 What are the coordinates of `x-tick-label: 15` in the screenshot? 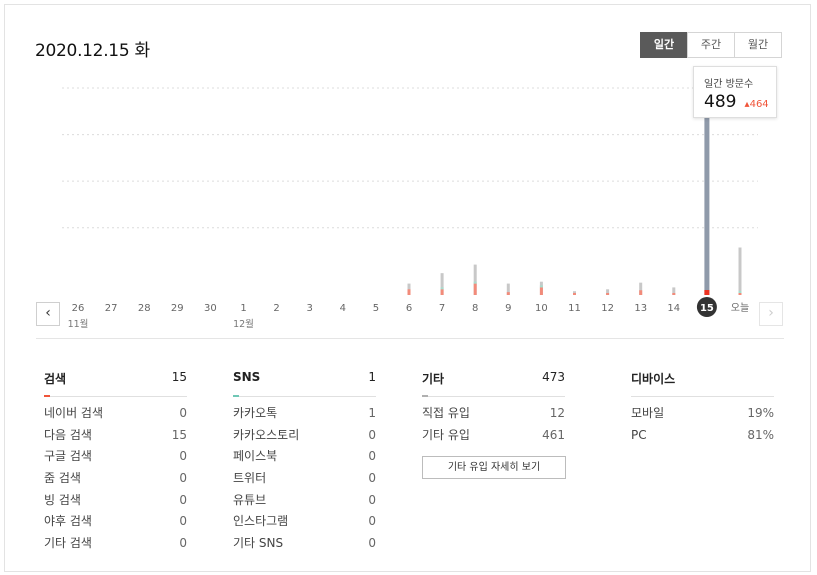 It's located at (707, 308).